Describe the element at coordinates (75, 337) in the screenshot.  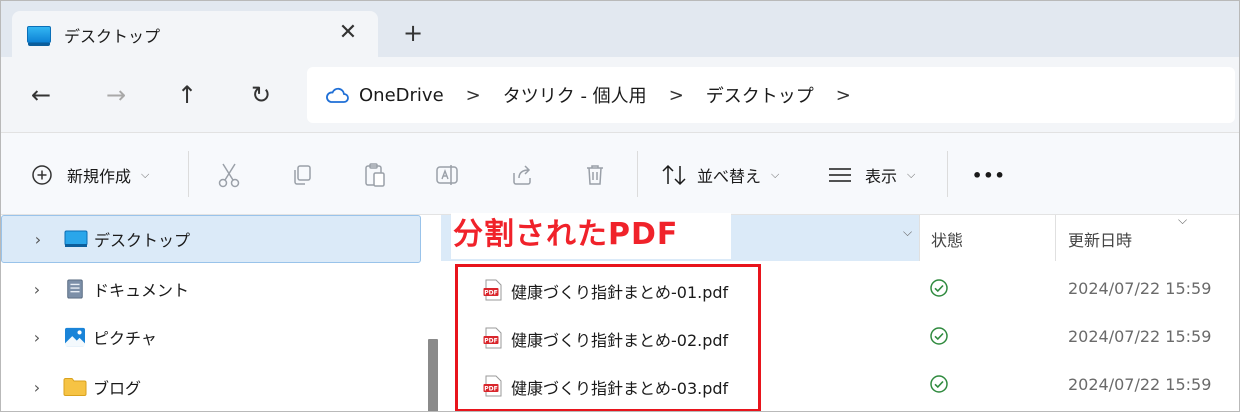
I see `pictures-icon` at that location.